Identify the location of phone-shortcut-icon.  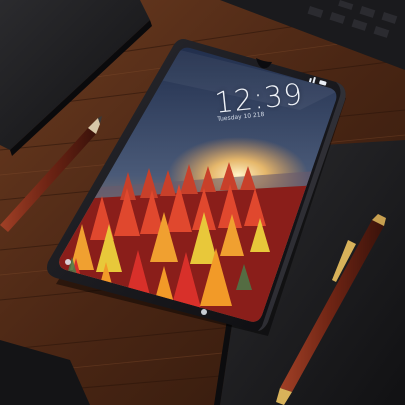
(68, 262).